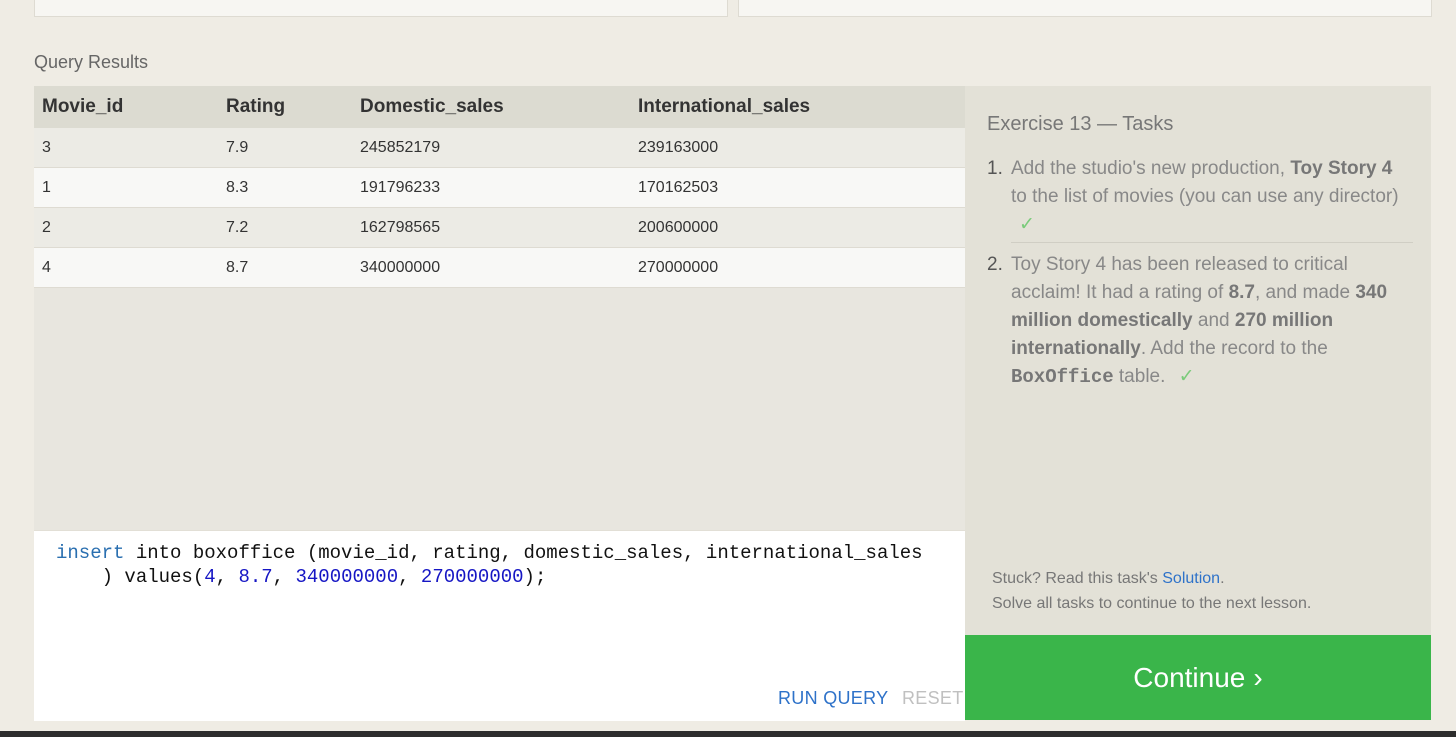  What do you see at coordinates (1142, 376) in the screenshot?
I see `task-text-part: table.` at bounding box center [1142, 376].